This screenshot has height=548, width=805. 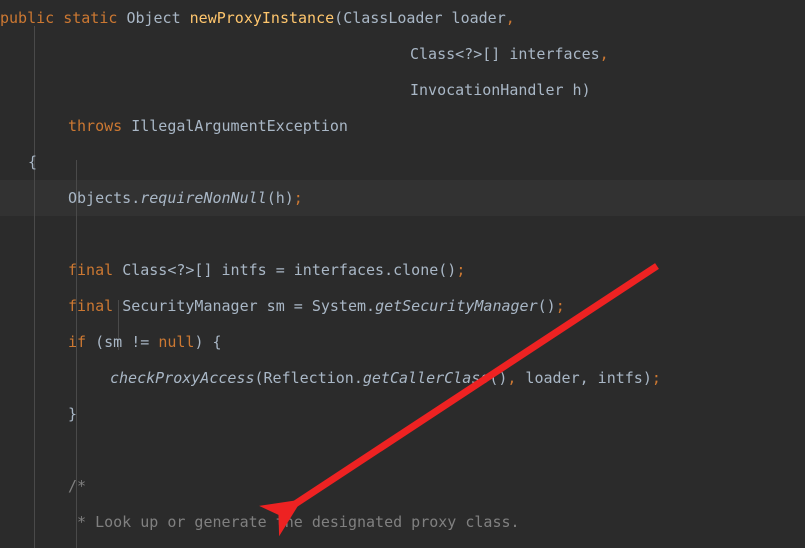 I want to click on code-token: InvocationHandler h, so click(x=496, y=90).